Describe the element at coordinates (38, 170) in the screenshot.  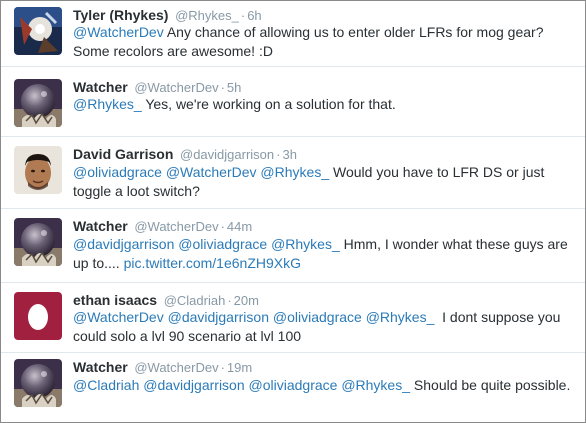
I see `david-avatar` at that location.